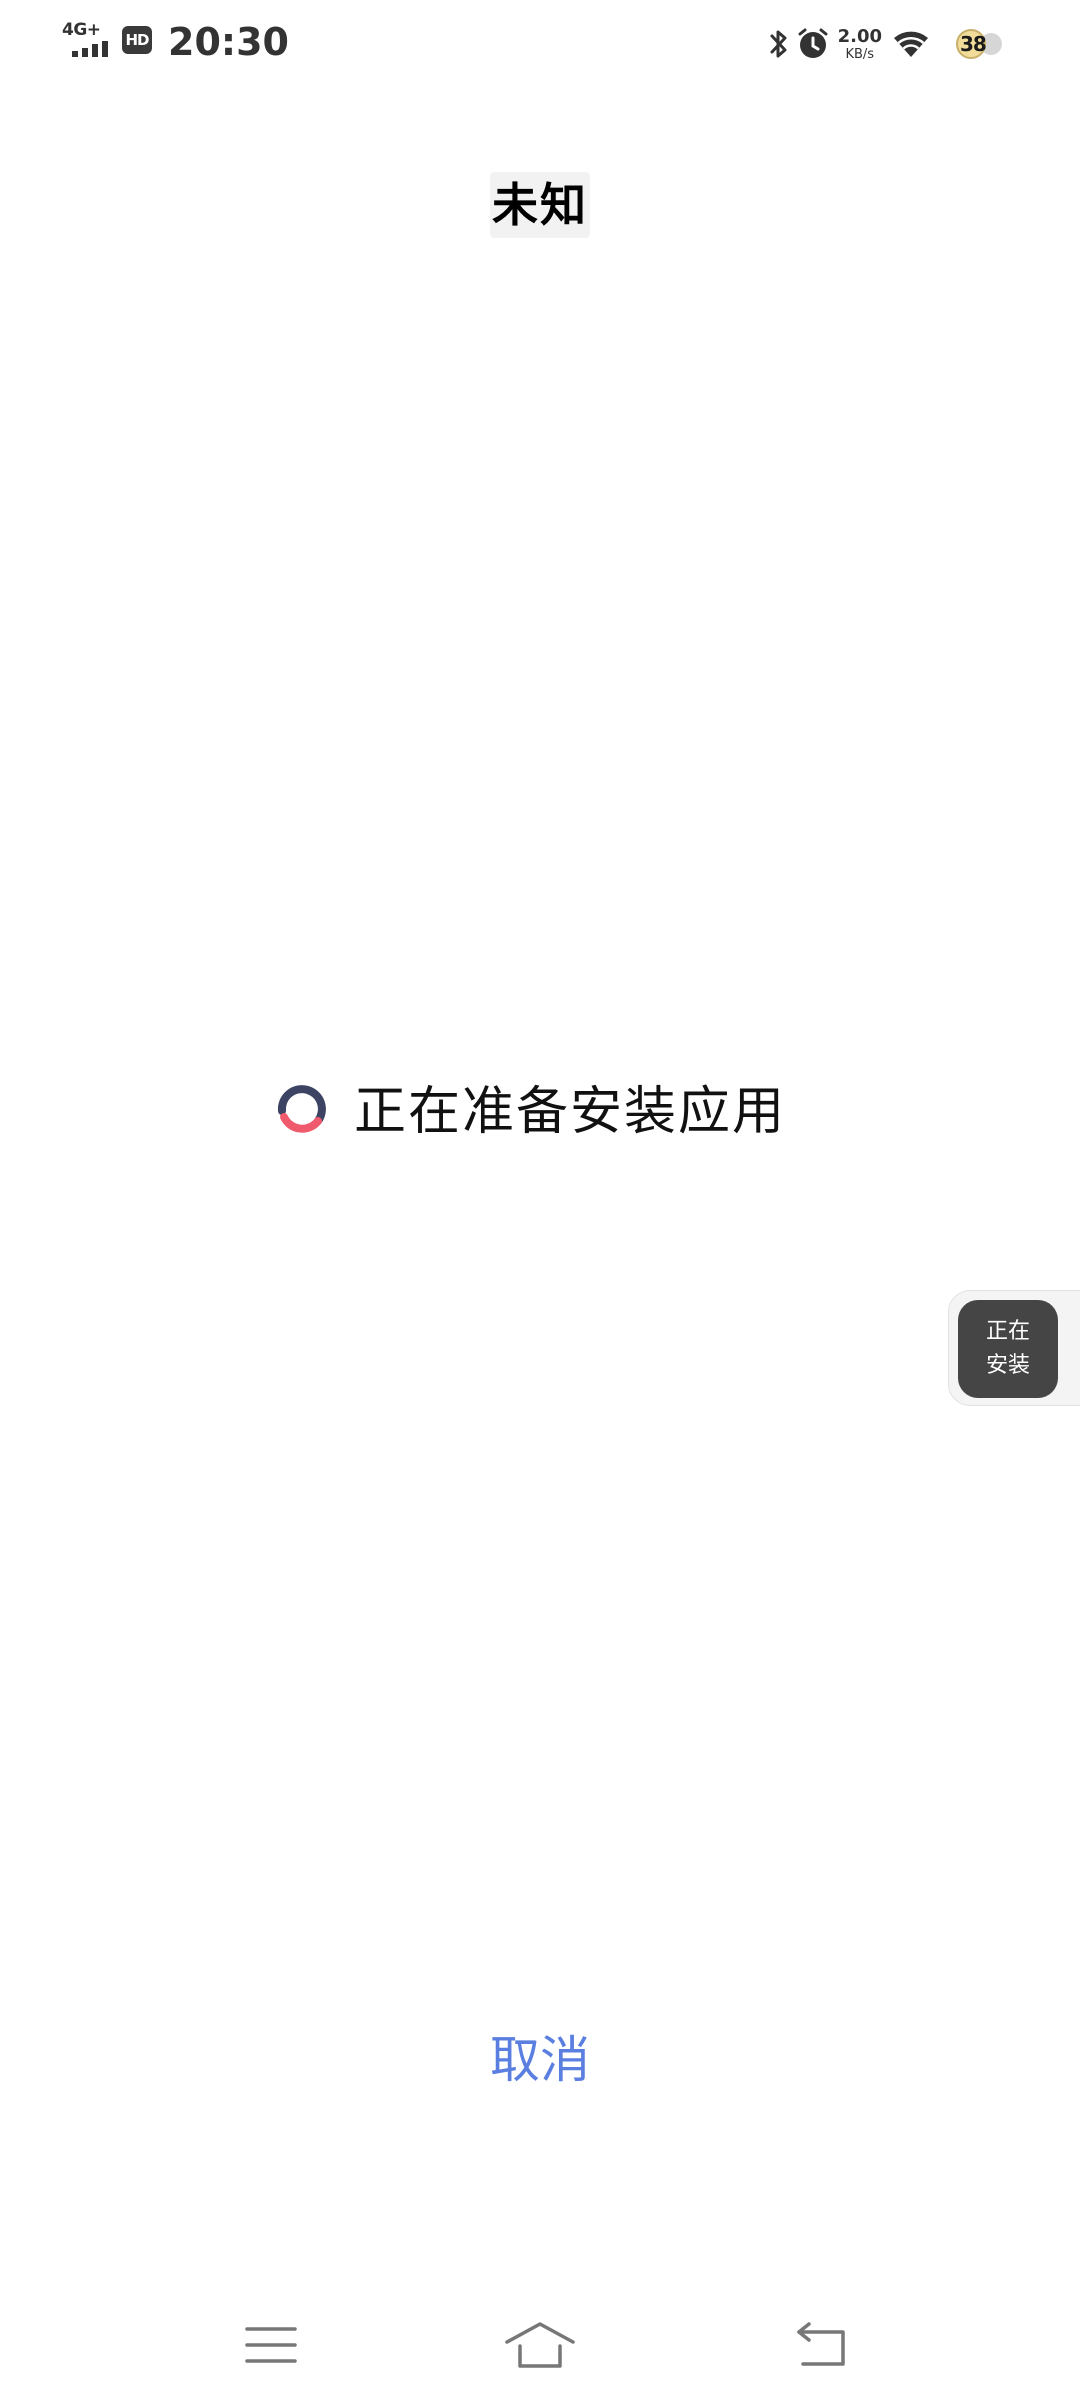 The width and height of the screenshot is (1080, 2400). Describe the element at coordinates (540, 2060) in the screenshot. I see `cancel-button: 取消` at that location.